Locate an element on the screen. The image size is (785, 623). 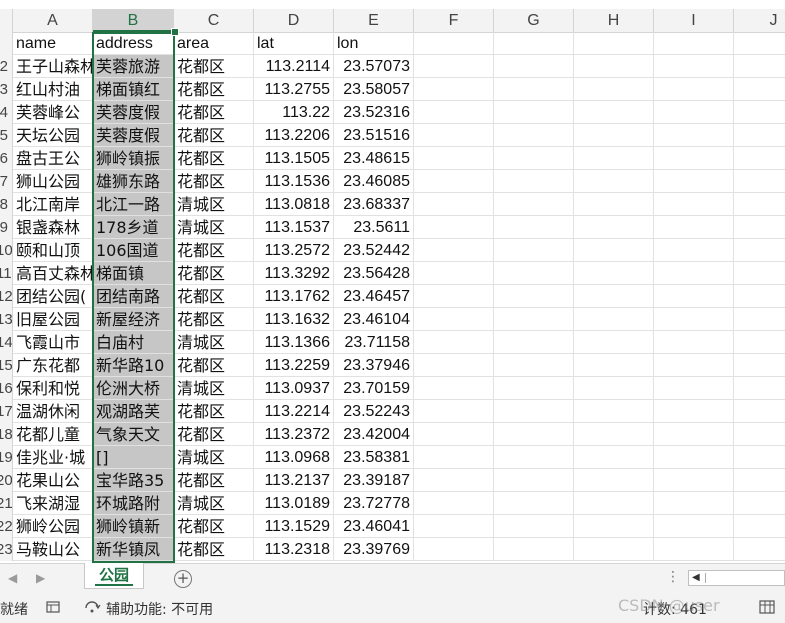
scroll-left-icon: ◀ is located at coordinates (696, 577).